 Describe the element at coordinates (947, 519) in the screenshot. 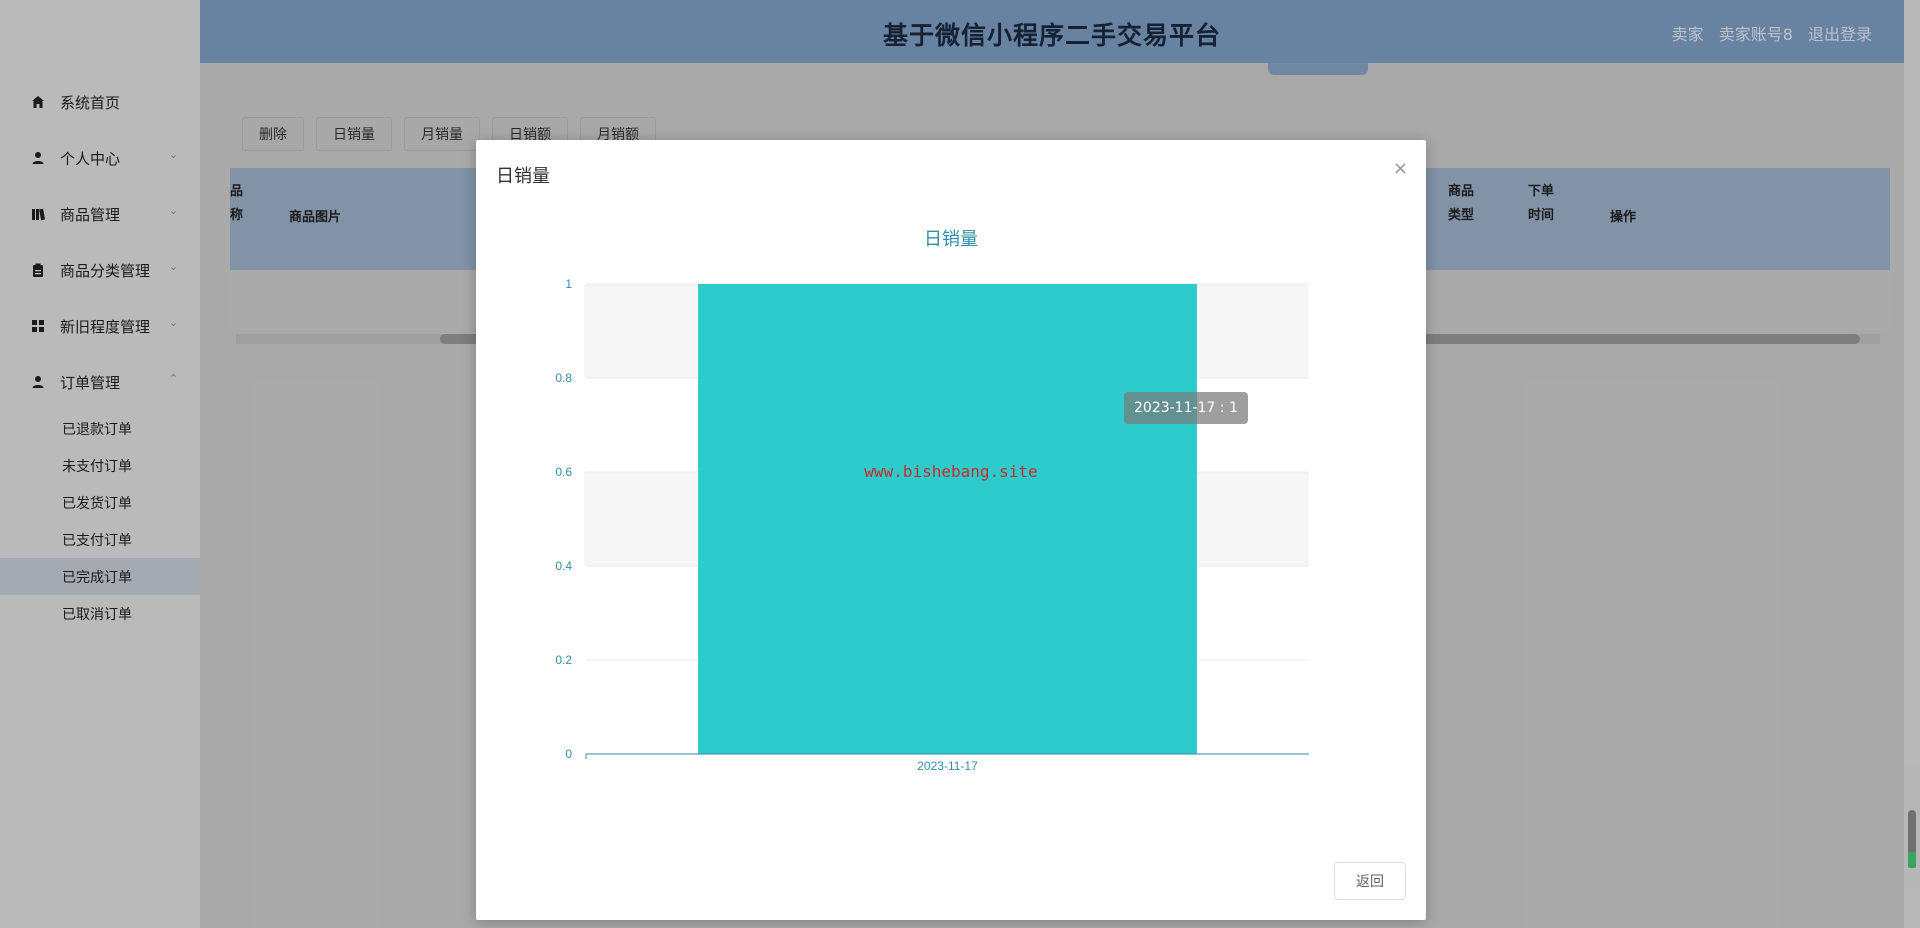

I see `bar` at that location.